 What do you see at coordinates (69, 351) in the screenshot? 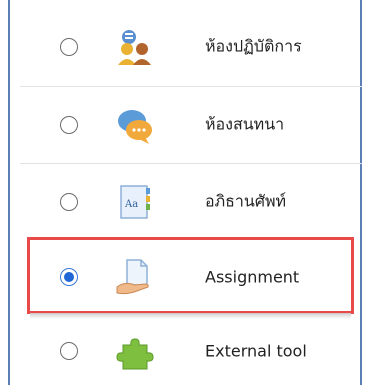
I see `external-tool-radio` at bounding box center [69, 351].